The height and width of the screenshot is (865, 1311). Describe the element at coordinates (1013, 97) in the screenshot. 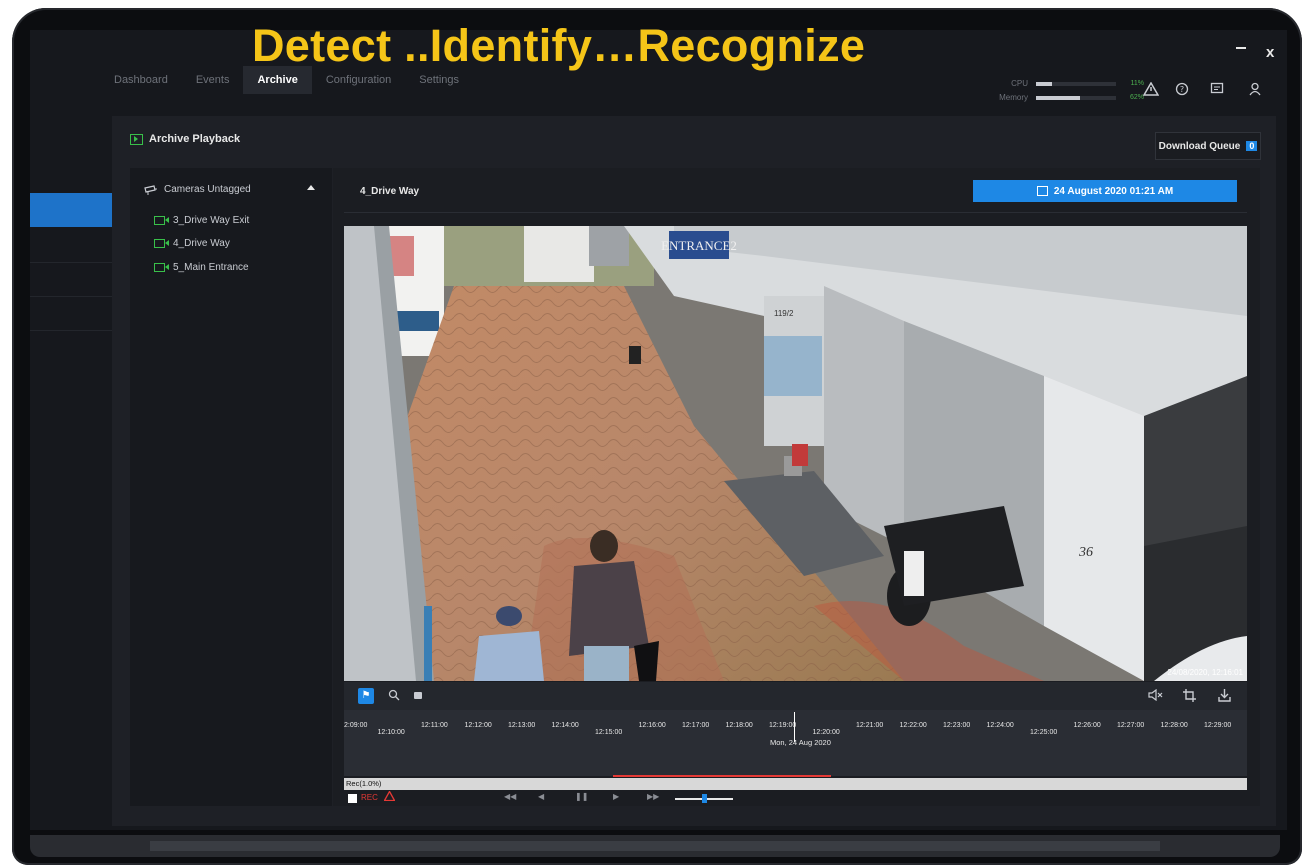

I see `memory-label: Memory` at that location.